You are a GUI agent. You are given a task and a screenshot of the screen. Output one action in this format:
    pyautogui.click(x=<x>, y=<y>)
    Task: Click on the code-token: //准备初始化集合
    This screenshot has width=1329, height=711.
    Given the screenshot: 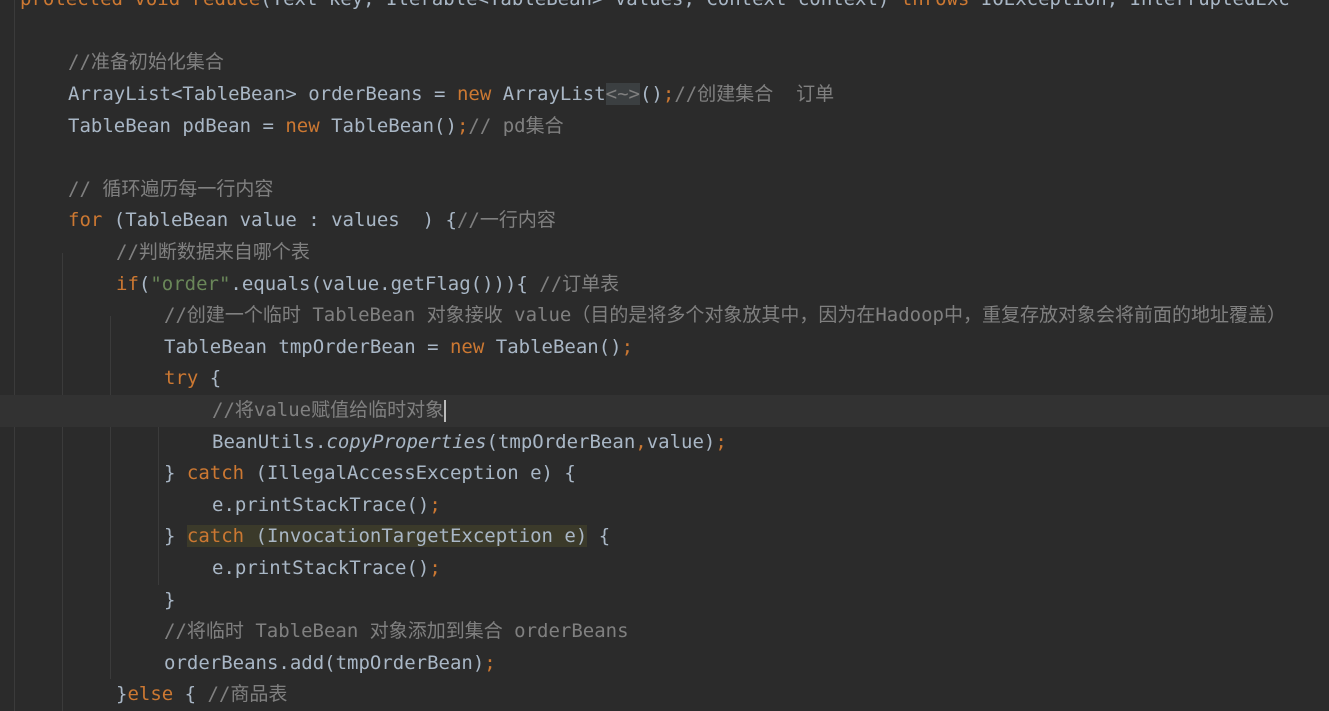 What is the action you would take?
    pyautogui.click(x=146, y=62)
    